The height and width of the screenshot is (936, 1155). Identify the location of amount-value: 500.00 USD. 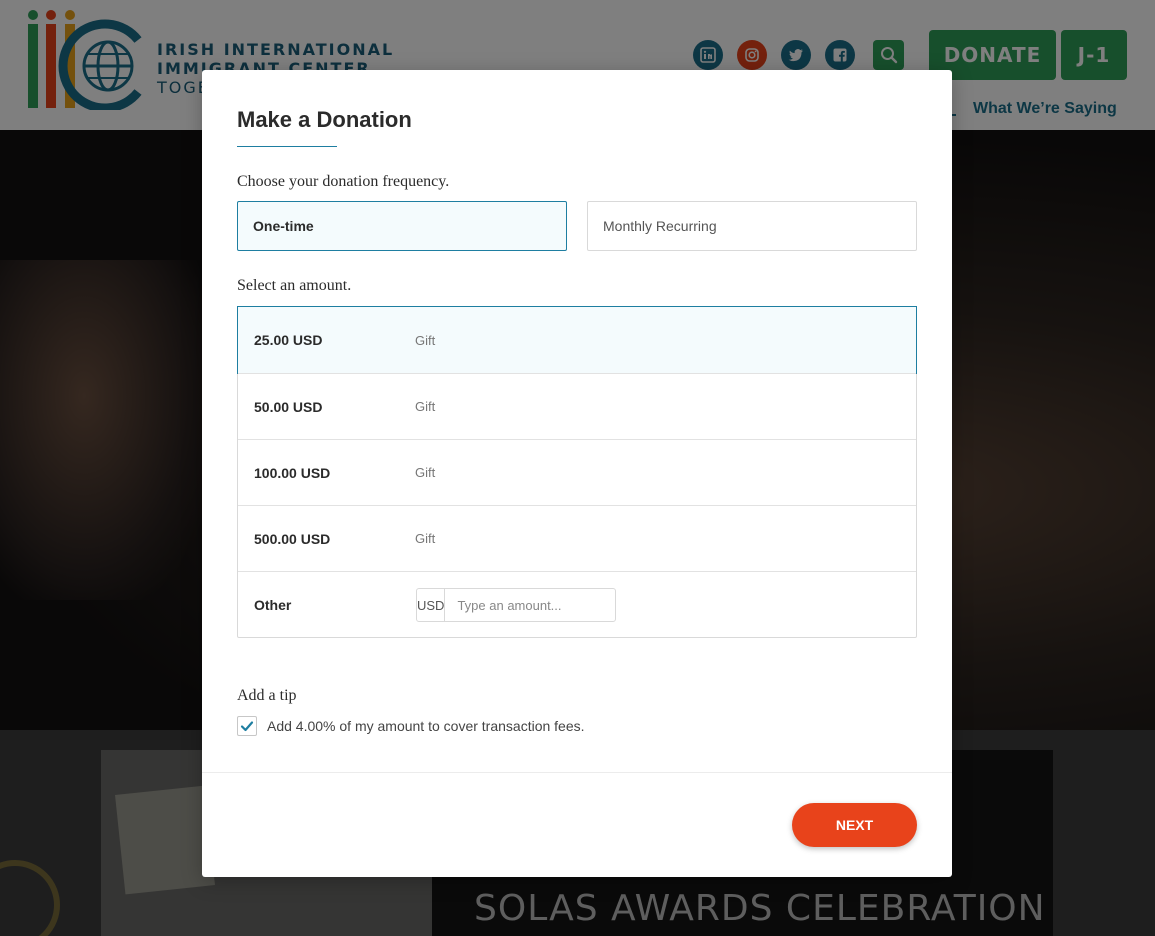
(292, 538).